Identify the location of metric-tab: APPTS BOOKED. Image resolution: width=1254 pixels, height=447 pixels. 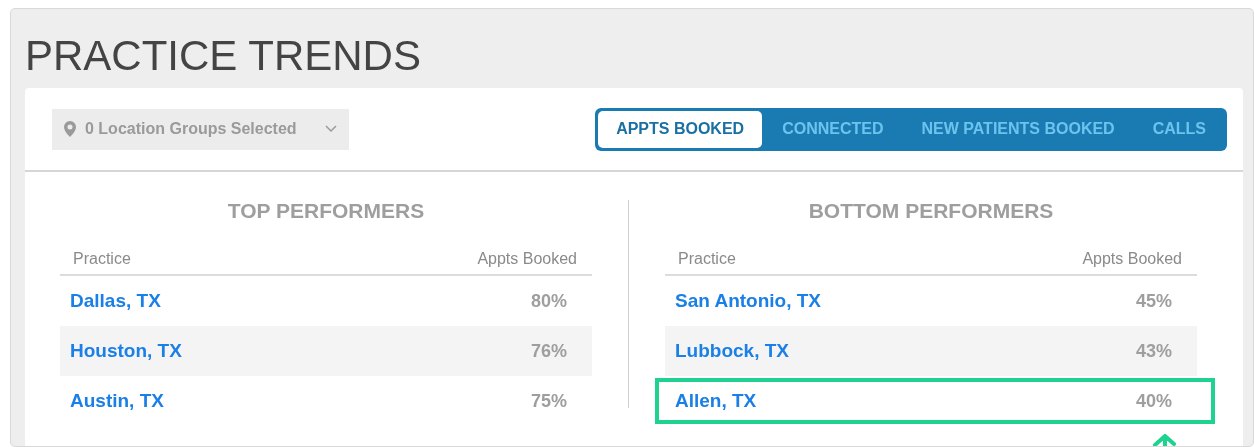
(680, 129).